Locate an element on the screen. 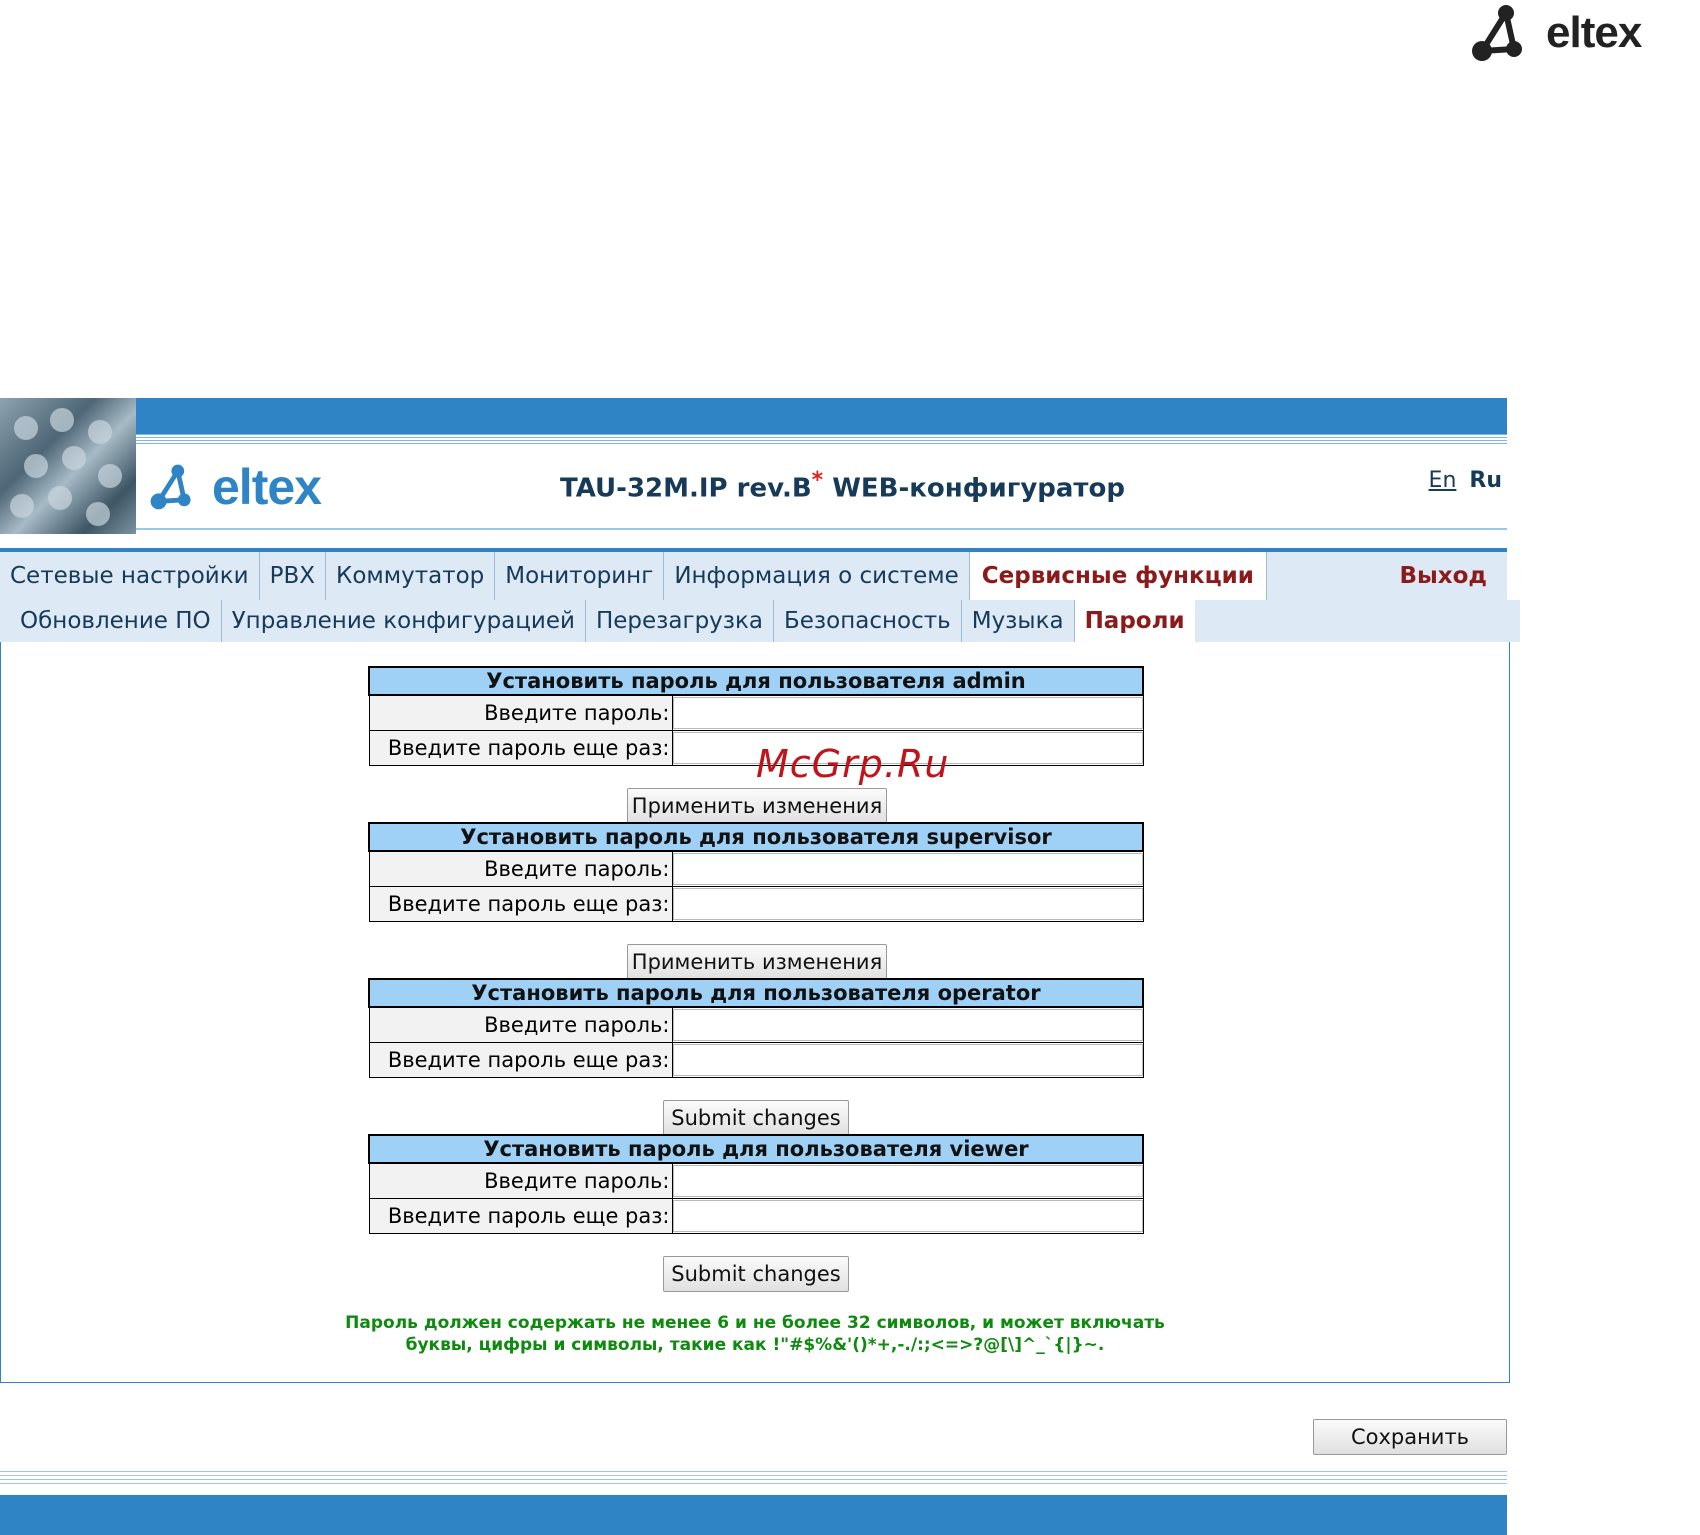 The image size is (1700, 1535). menu-item-system-info: Информация о системе is located at coordinates (817, 576).